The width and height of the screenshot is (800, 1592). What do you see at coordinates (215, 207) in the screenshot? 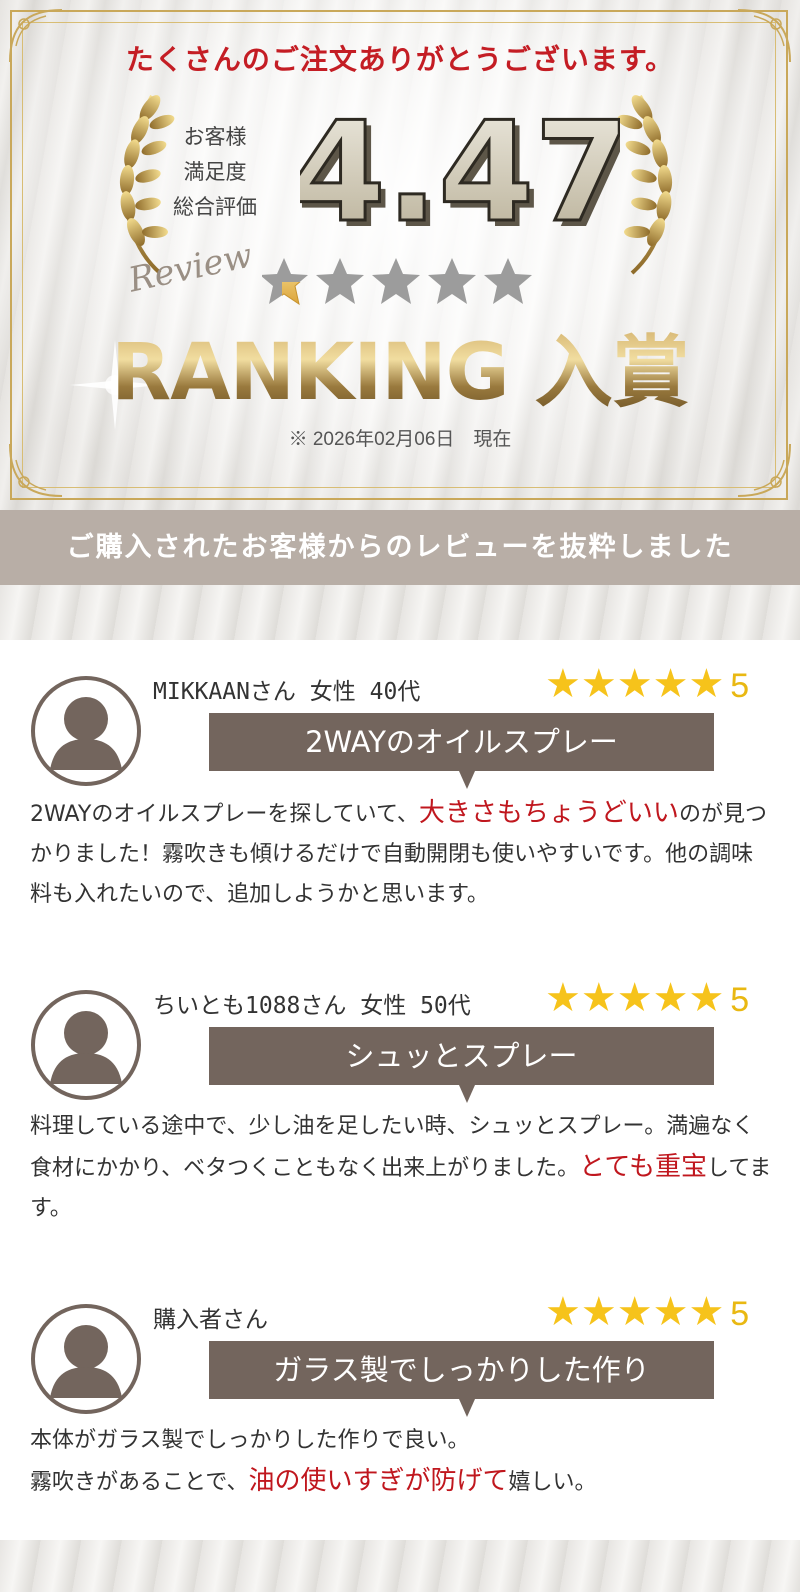
I see `label-line: 総合評価` at bounding box center [215, 207].